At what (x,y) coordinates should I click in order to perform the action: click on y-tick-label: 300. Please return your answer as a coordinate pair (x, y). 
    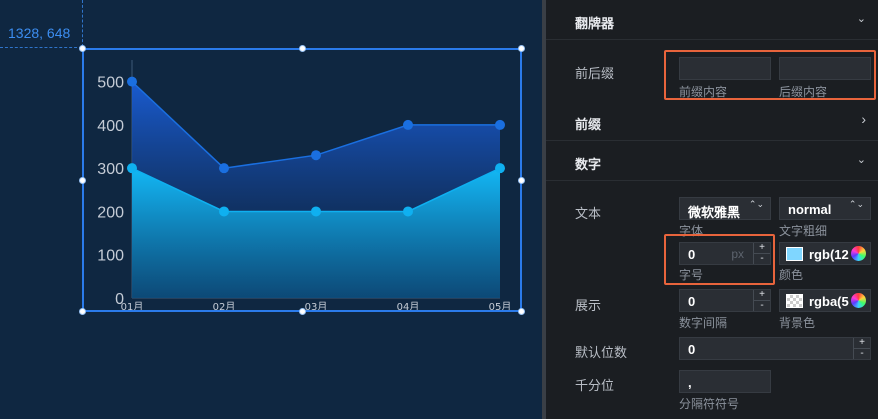
    Looking at the image, I should click on (110, 169).